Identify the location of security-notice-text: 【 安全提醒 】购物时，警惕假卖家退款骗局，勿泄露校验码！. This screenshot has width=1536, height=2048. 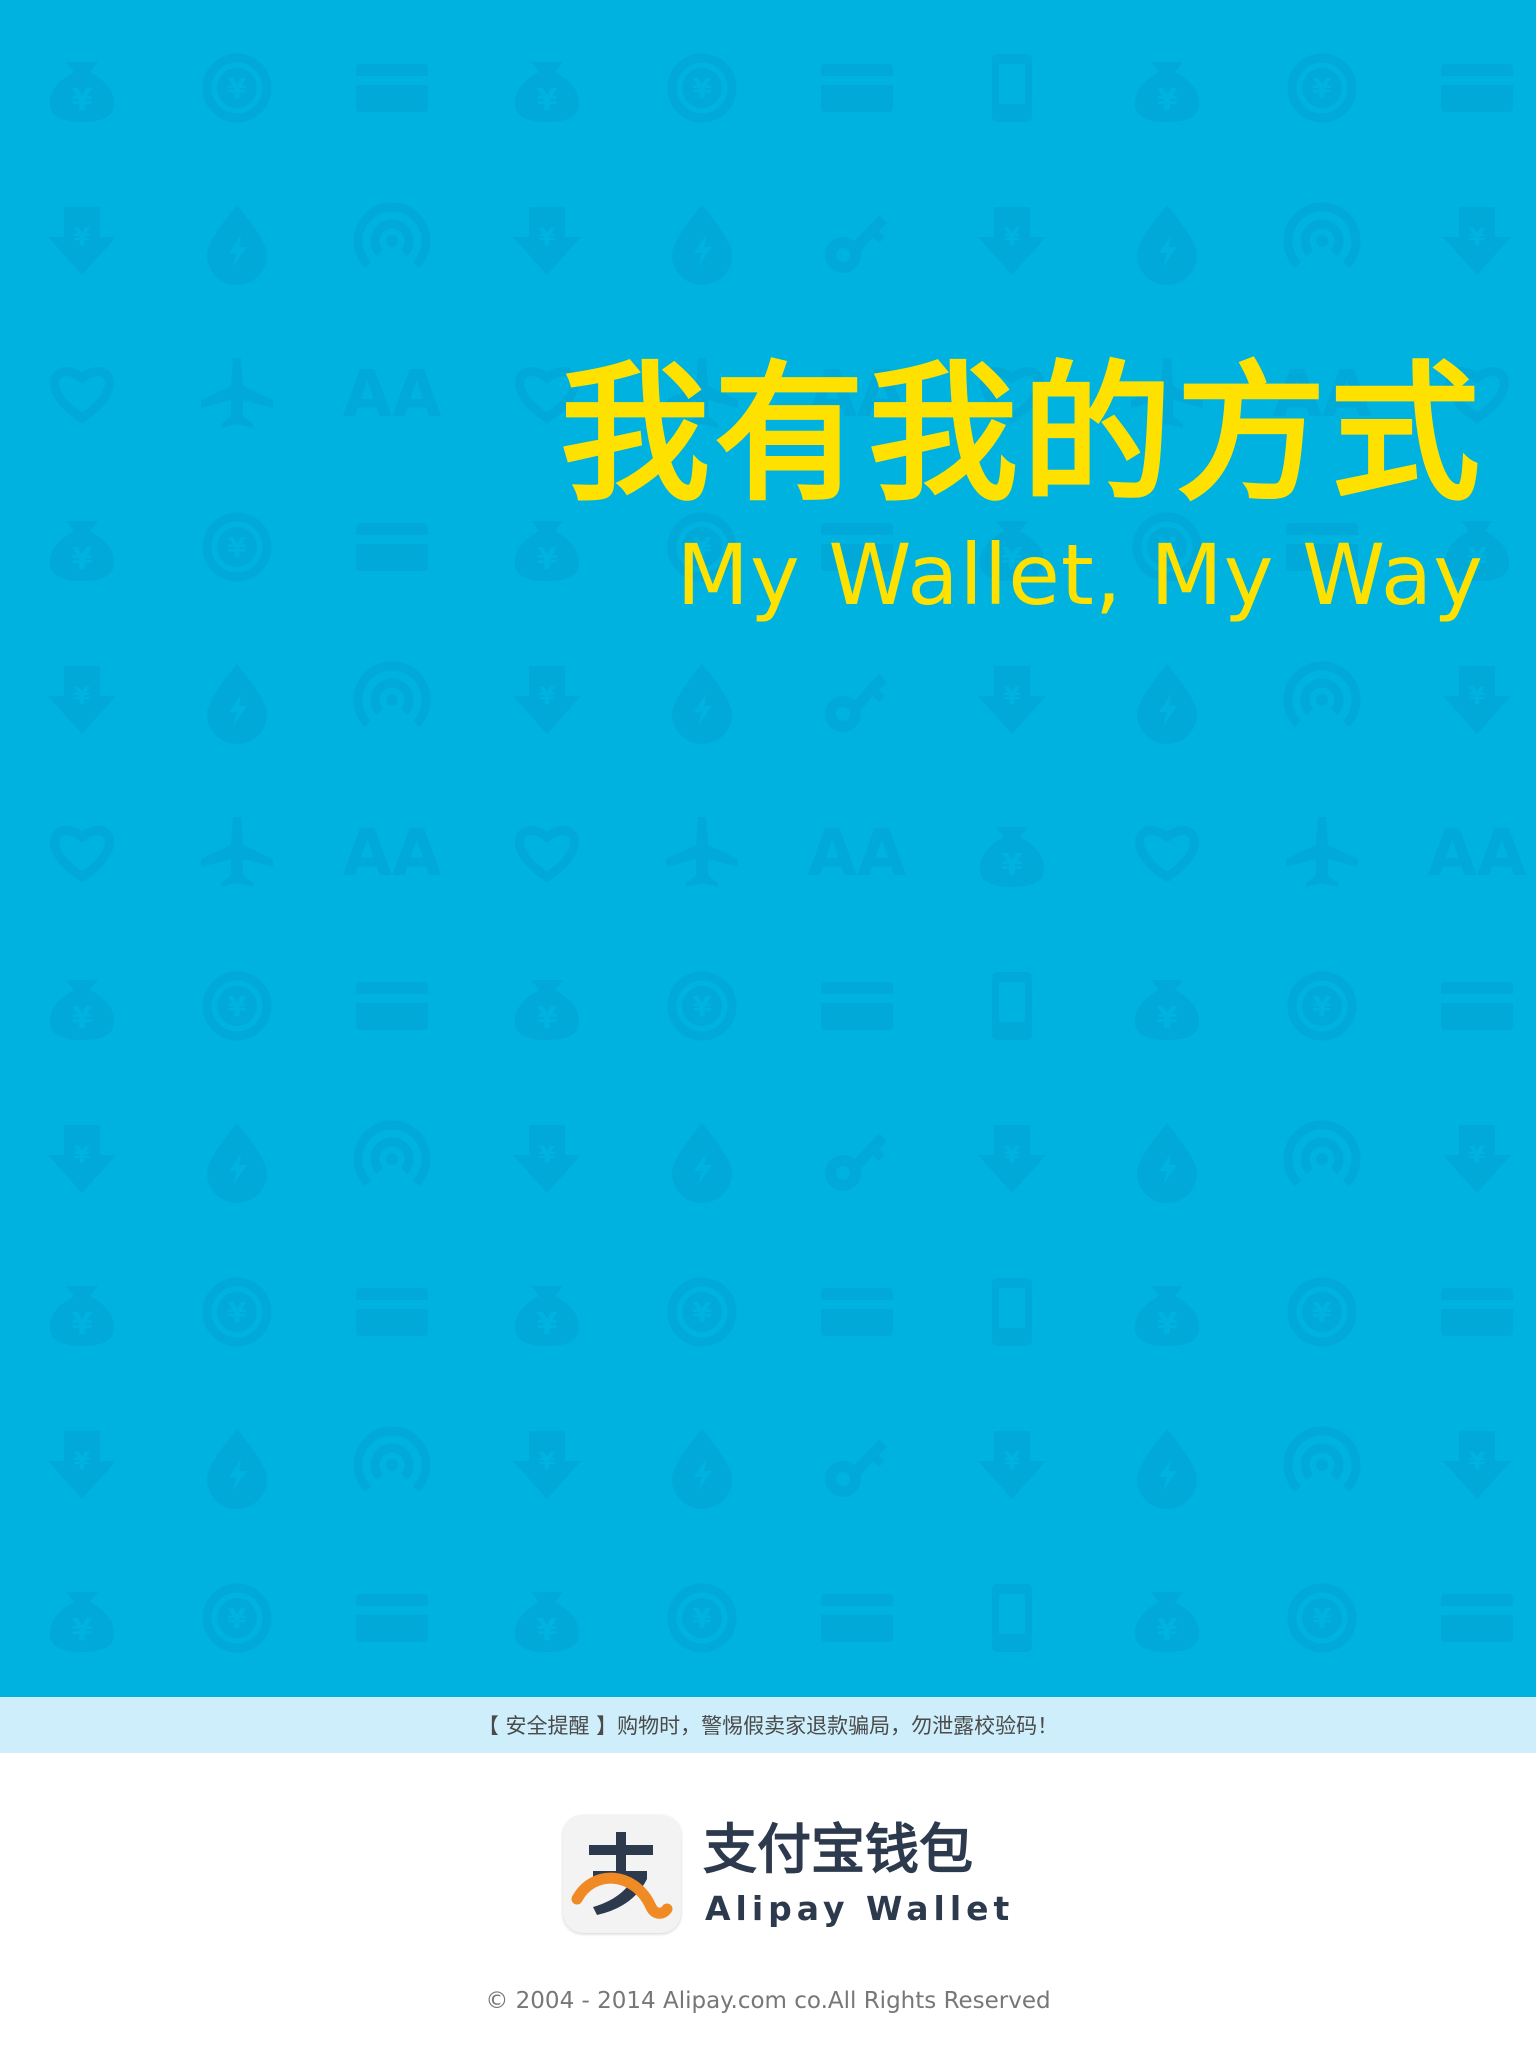
(768, 1726).